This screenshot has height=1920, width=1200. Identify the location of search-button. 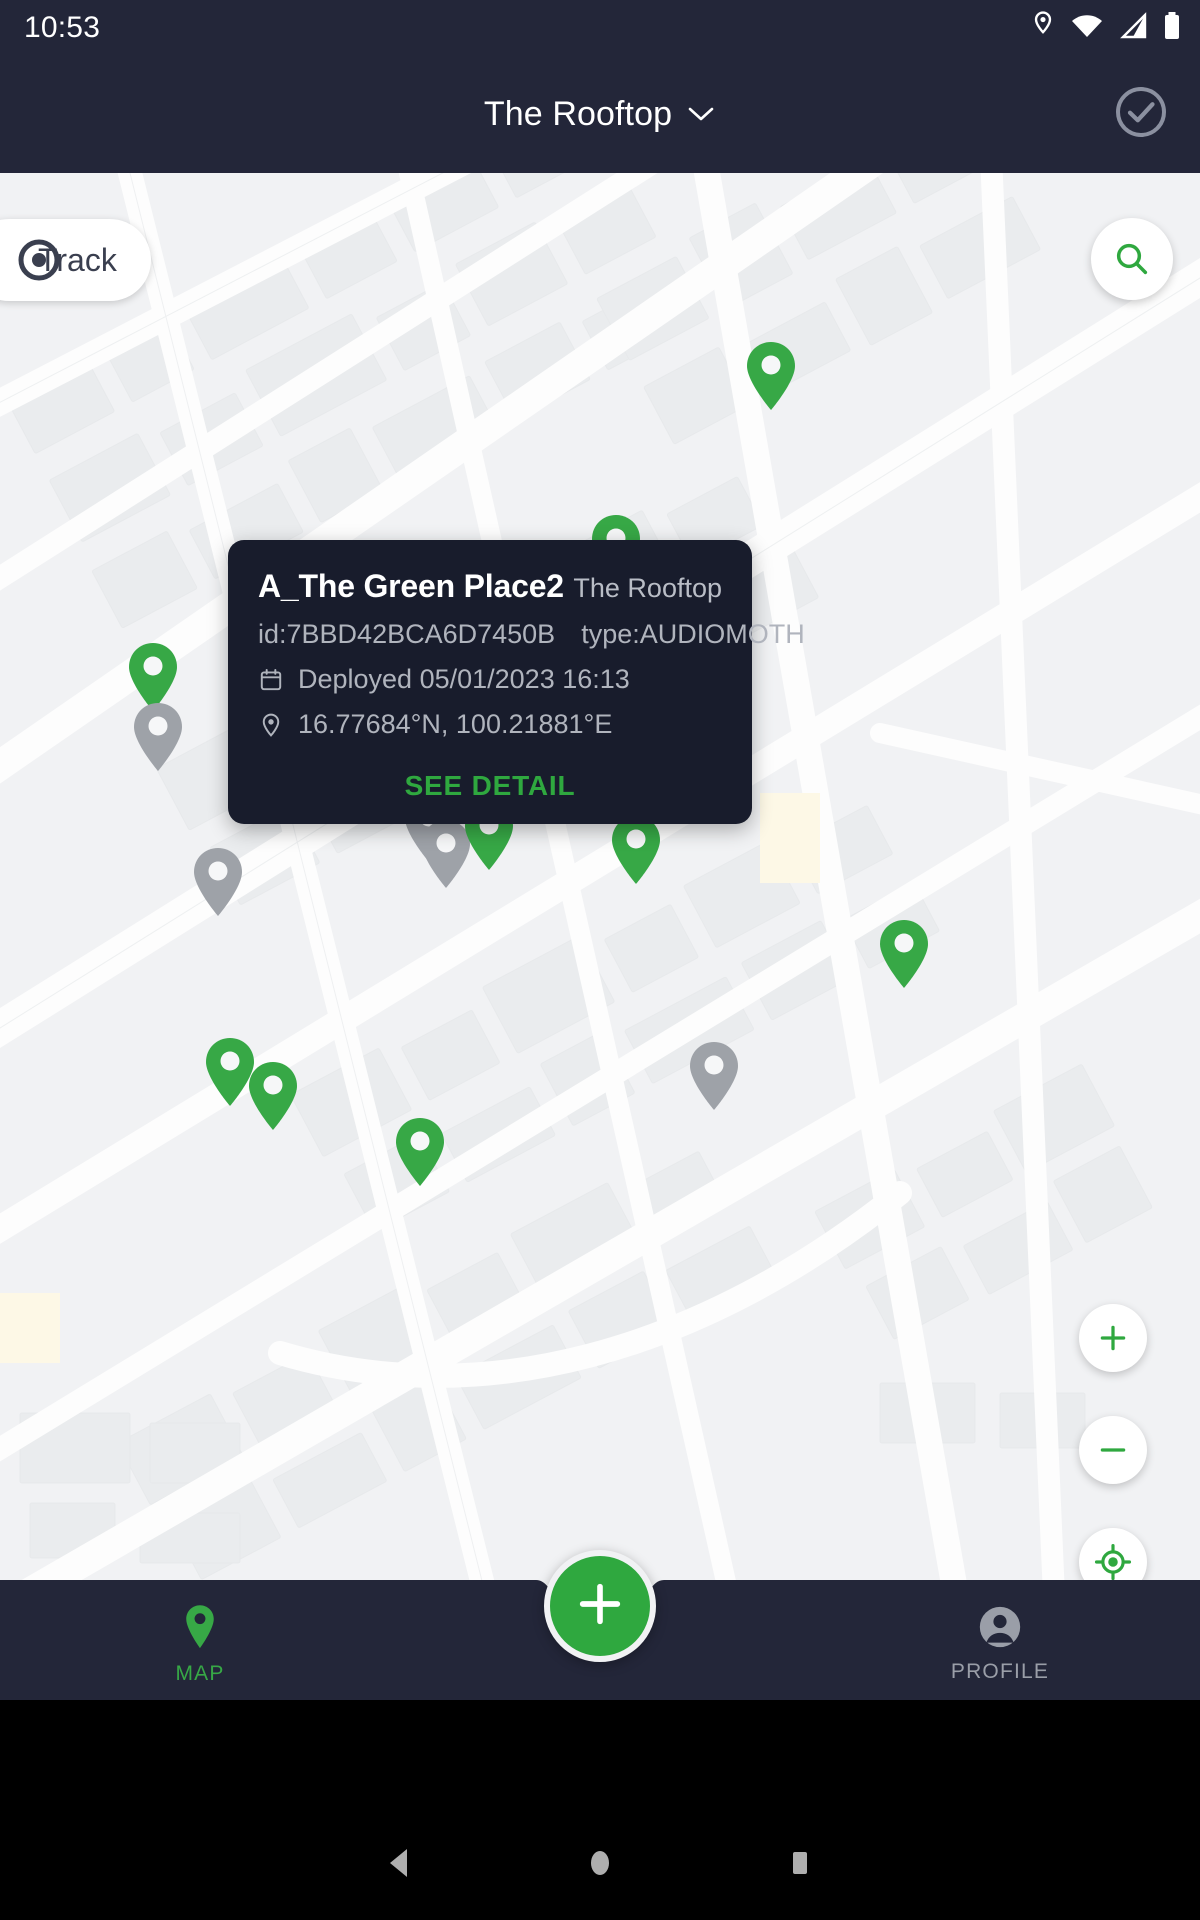
(1132, 259).